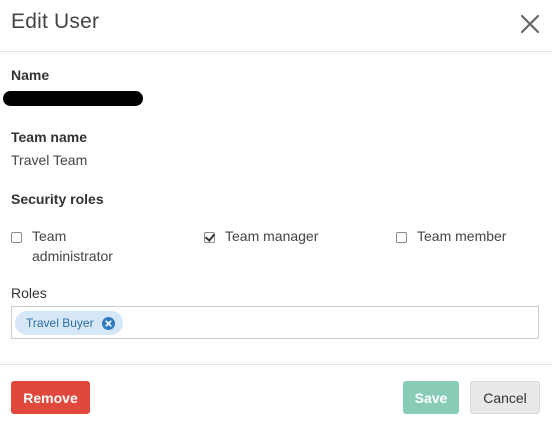 The height and width of the screenshot is (426, 552). I want to click on roles-label: Roles, so click(29, 293).